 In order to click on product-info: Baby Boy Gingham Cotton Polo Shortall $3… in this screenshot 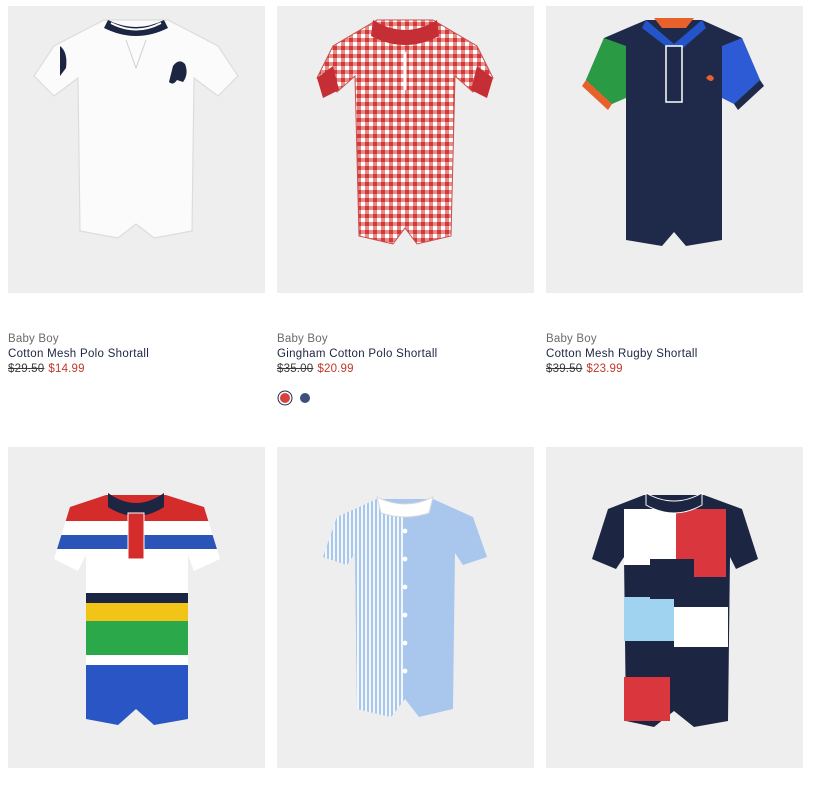, I will do `click(405, 354)`.